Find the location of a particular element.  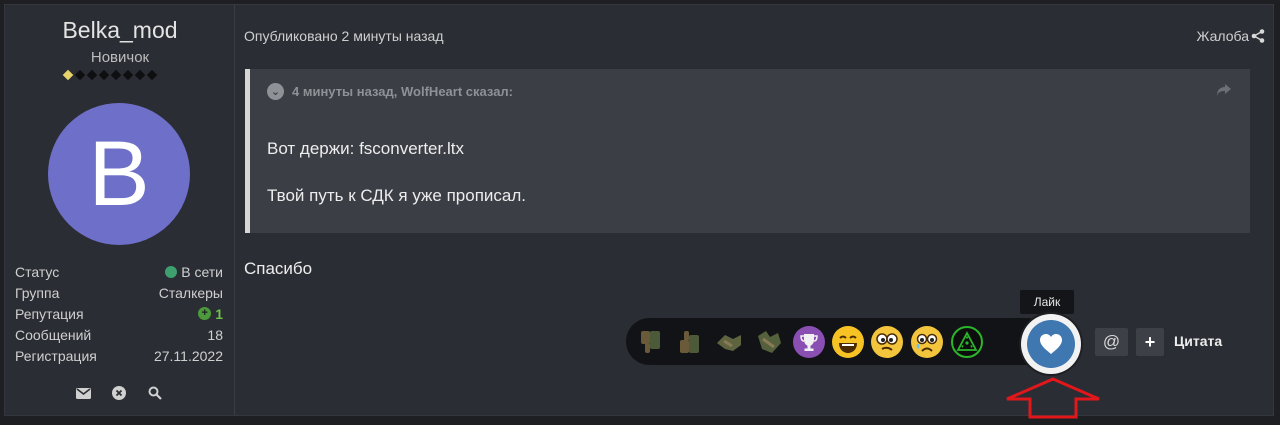

confused-emoji-icon is located at coordinates (887, 342).